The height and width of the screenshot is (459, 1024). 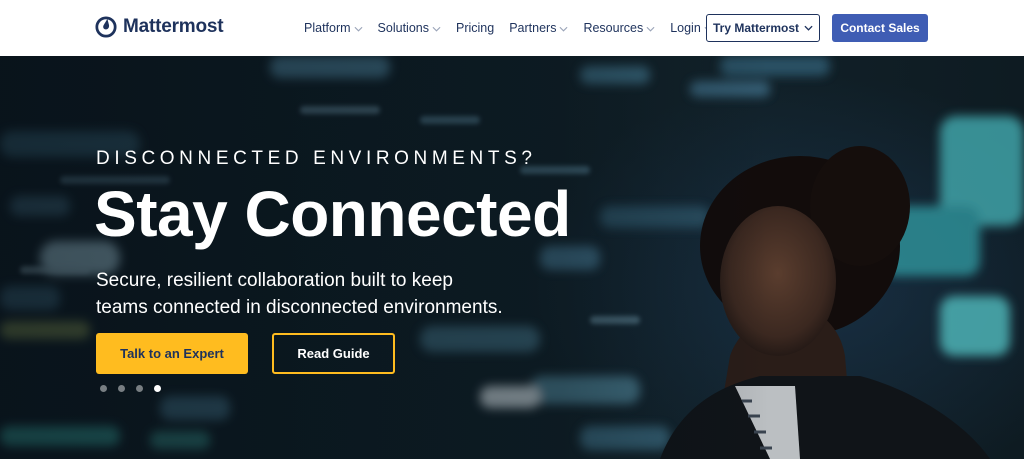 I want to click on carousel-dots, so click(x=130, y=388).